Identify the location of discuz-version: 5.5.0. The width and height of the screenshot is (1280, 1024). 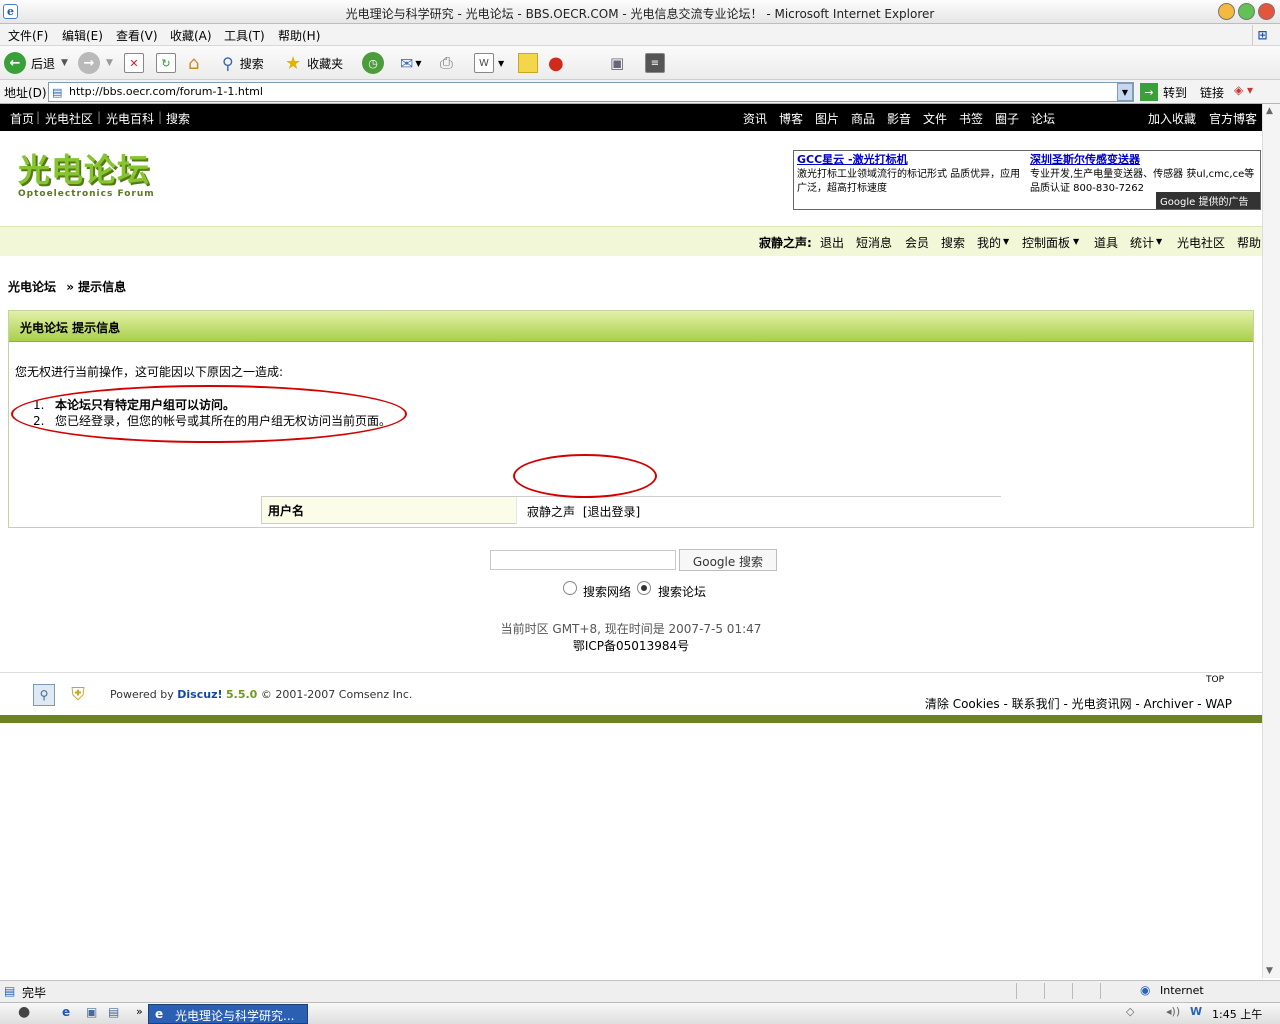
(242, 694).